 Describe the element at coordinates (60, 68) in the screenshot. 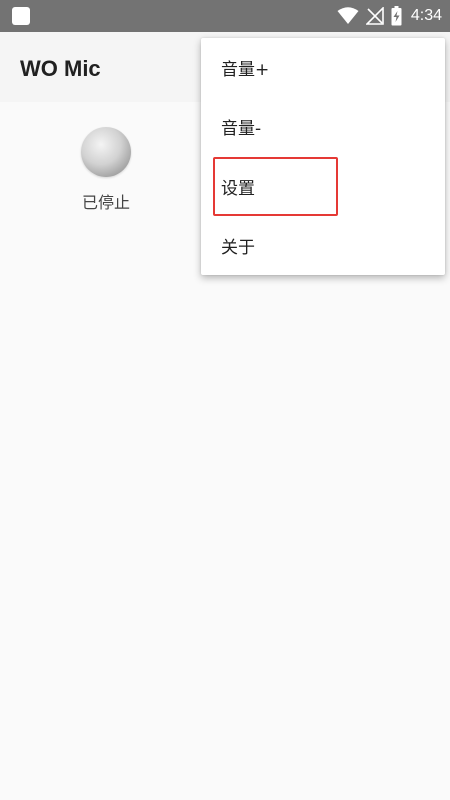

I see `app-title: WO Mic` at that location.